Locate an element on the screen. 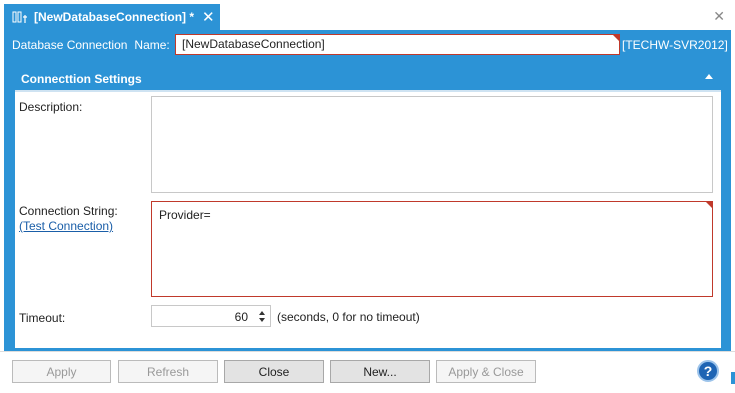  timeout-stepper: 60 is located at coordinates (211, 316).